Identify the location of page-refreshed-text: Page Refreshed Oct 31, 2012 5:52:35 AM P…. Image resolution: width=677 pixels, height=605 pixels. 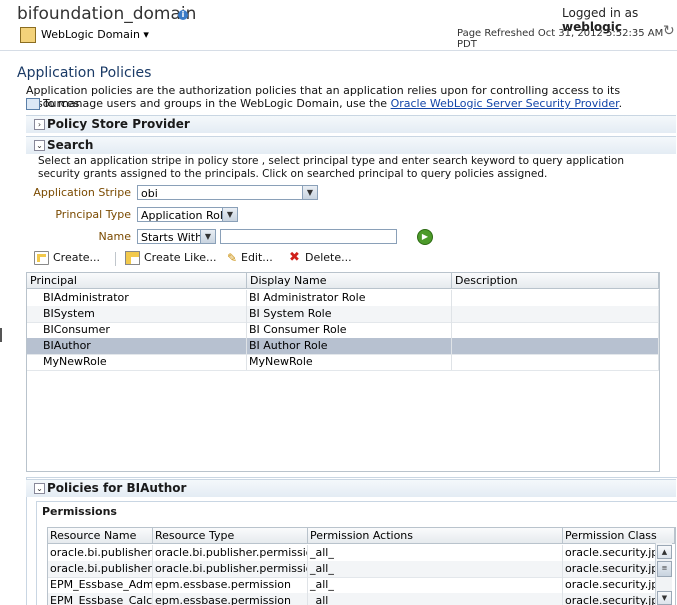
(560, 39).